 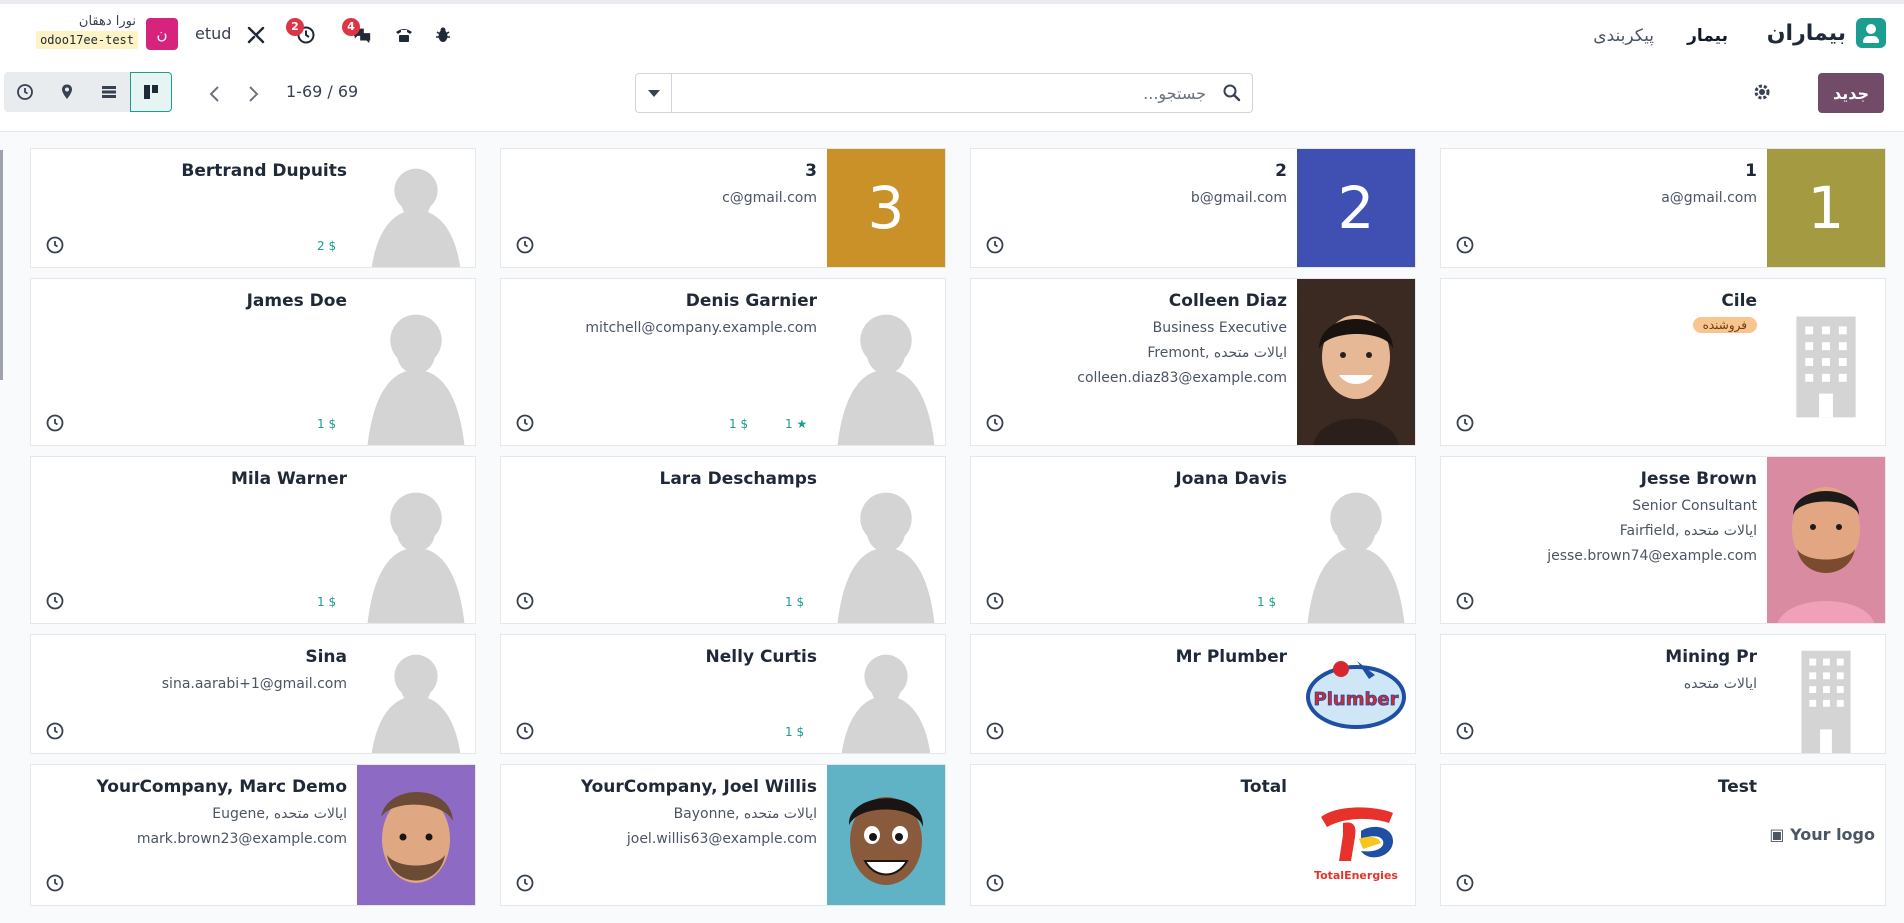 I want to click on kanban-card: Mila Warner 1 $, so click(x=253, y=540).